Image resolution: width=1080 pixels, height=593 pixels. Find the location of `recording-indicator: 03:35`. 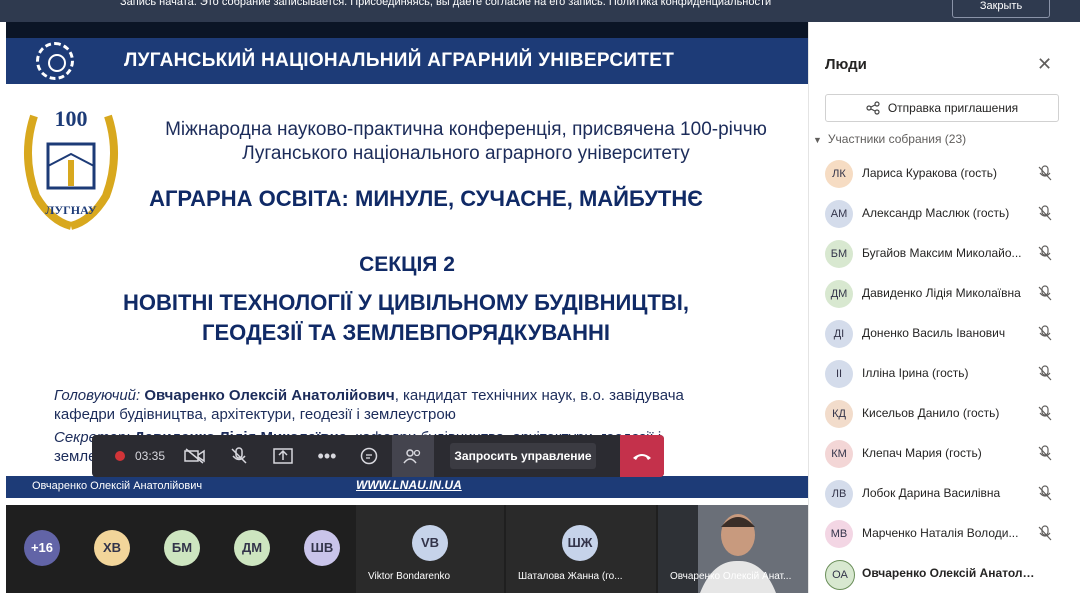

recording-indicator: 03:35 is located at coordinates (140, 456).